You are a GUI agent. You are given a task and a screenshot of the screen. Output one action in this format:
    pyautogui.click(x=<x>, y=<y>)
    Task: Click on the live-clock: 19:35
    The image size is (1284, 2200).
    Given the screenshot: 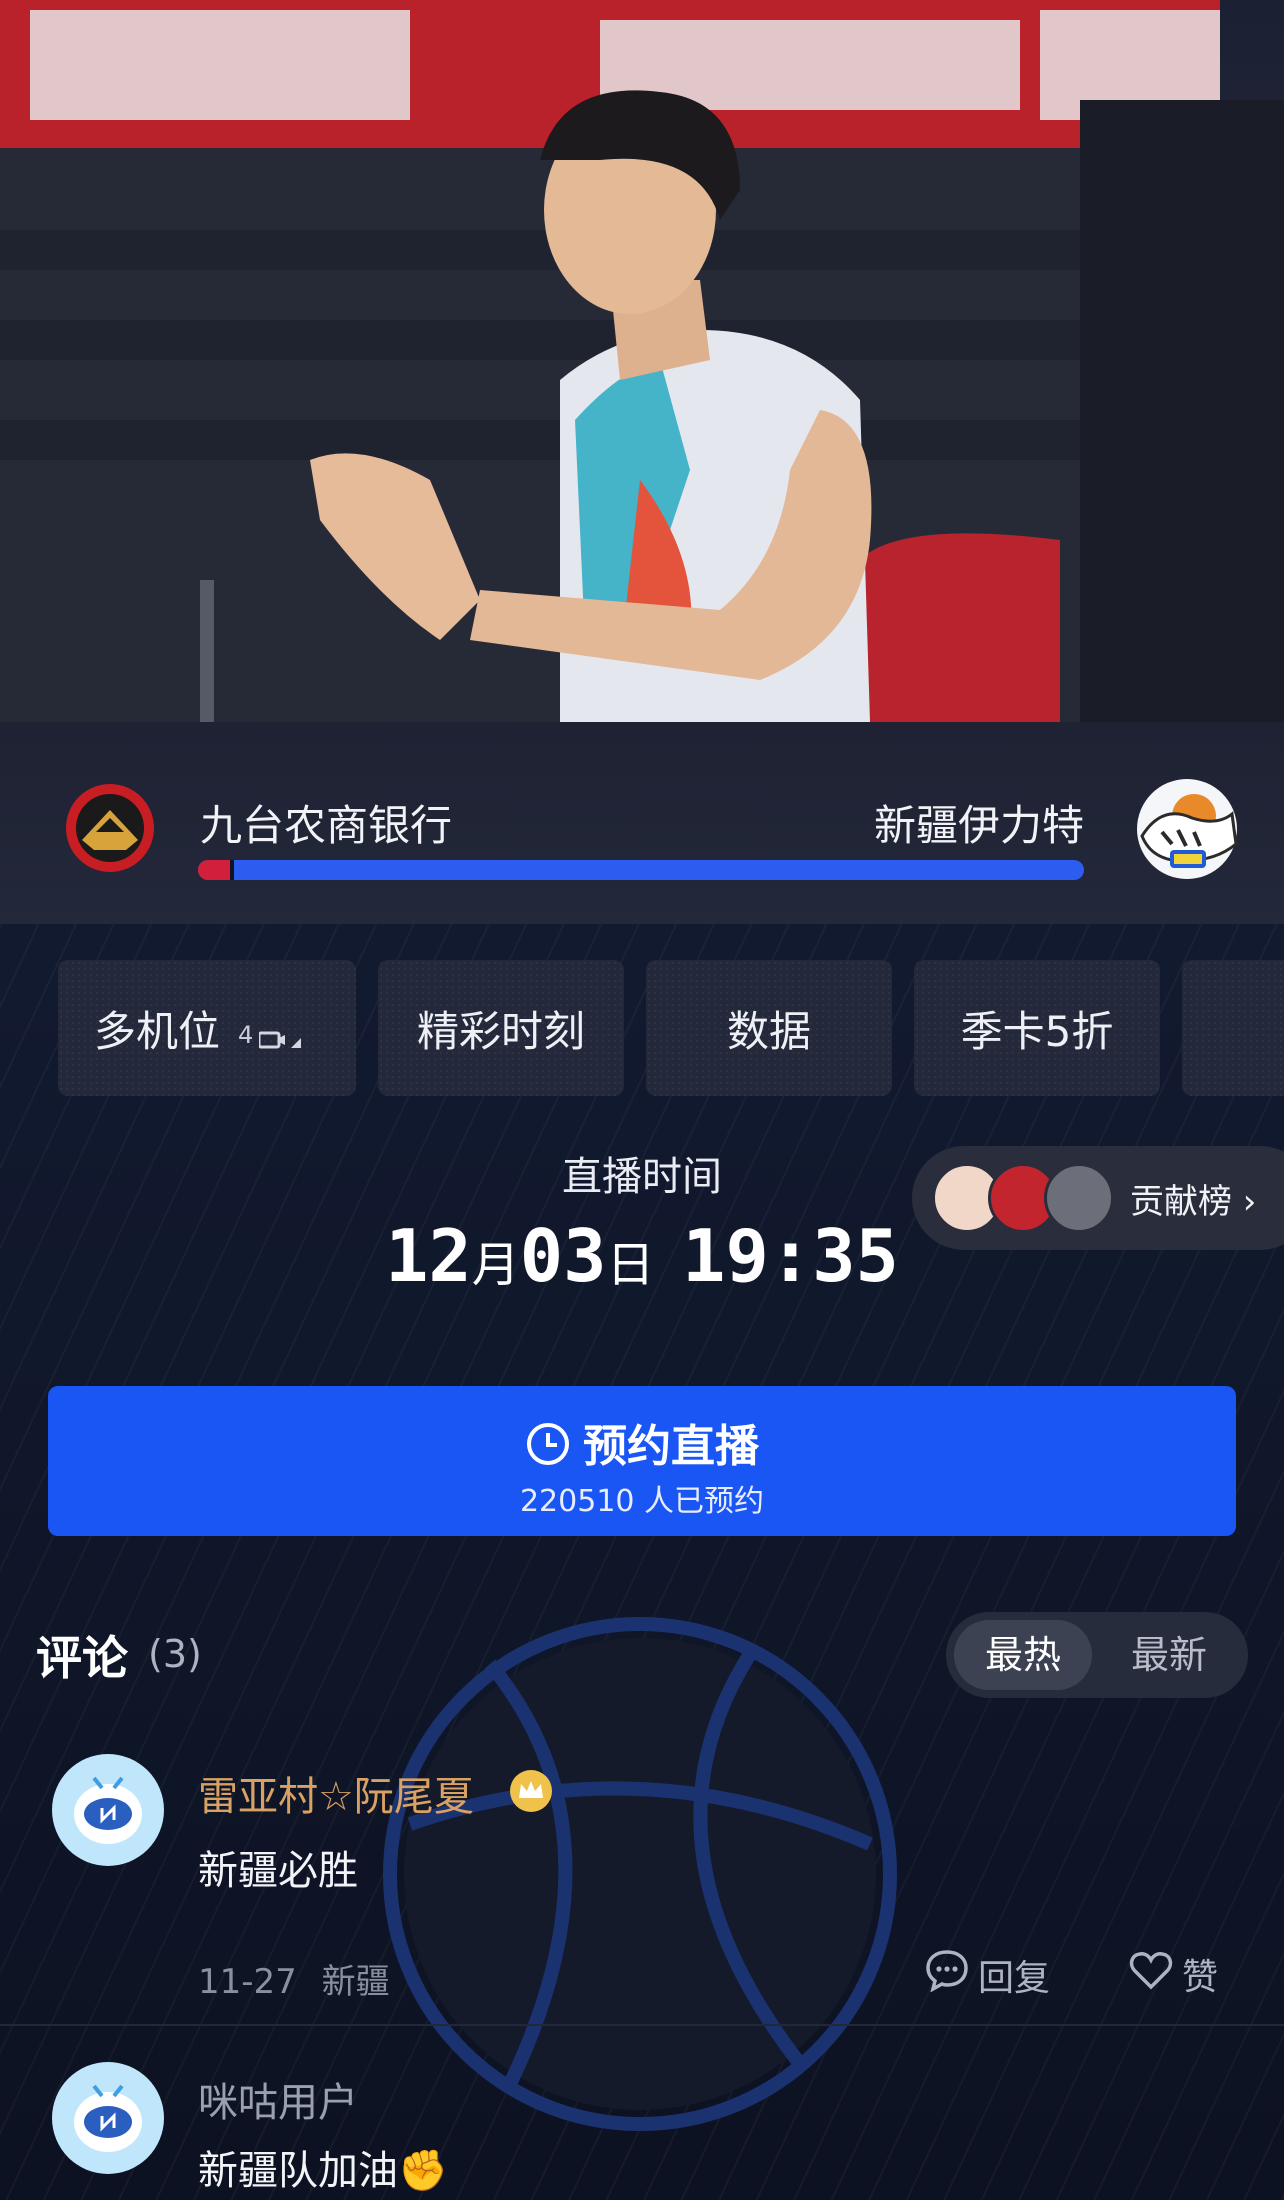 What is the action you would take?
    pyautogui.click(x=790, y=1256)
    